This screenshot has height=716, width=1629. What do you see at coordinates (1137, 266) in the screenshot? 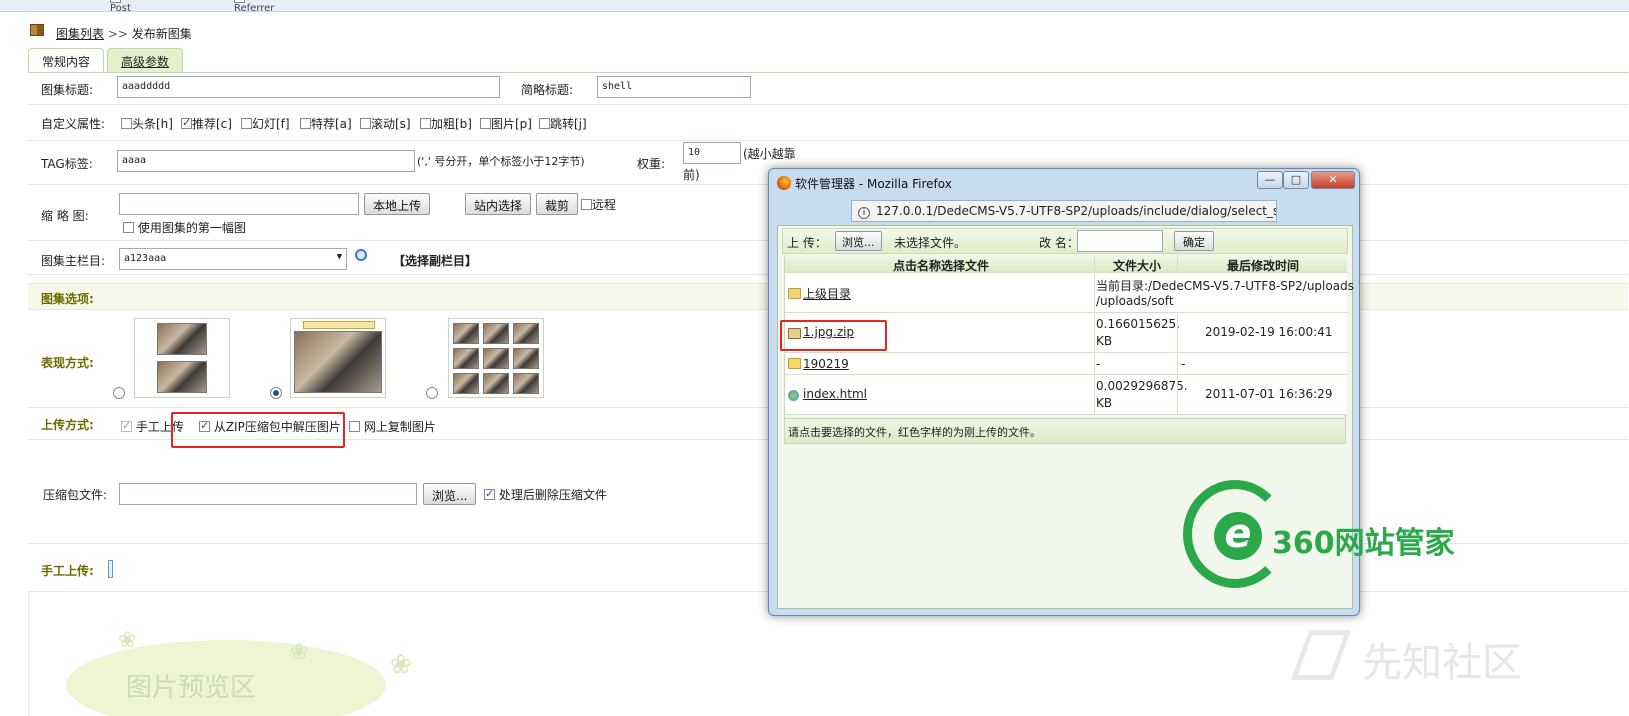
I see `col-size-header: 文件大小` at bounding box center [1137, 266].